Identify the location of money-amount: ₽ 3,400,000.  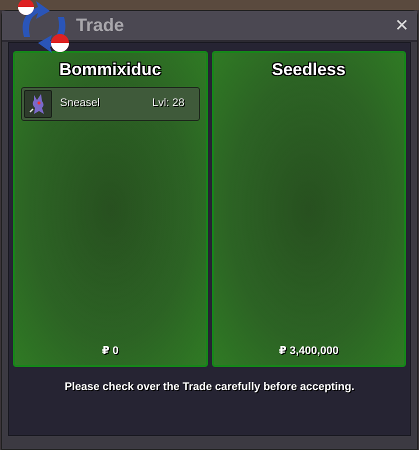
(308, 351).